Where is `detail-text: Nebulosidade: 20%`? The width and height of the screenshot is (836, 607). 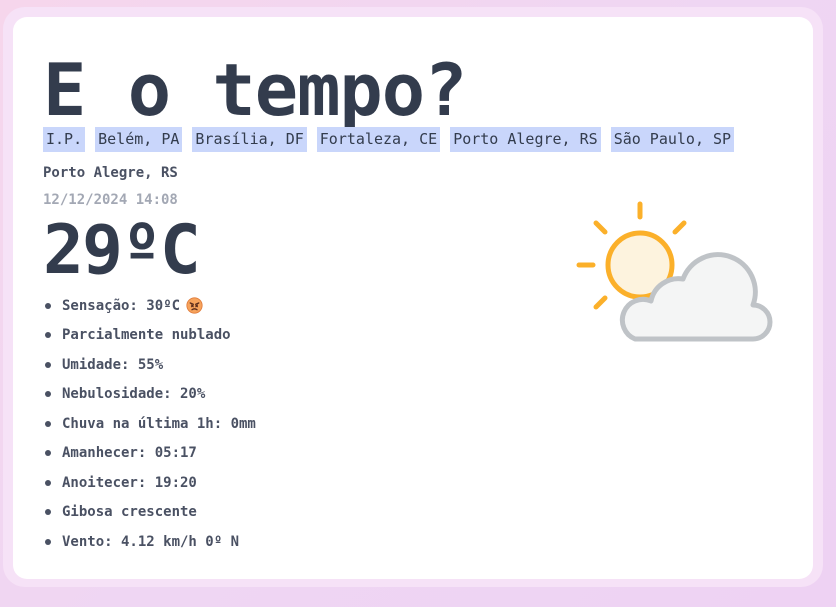
detail-text: Nebulosidade: 20% is located at coordinates (134, 394).